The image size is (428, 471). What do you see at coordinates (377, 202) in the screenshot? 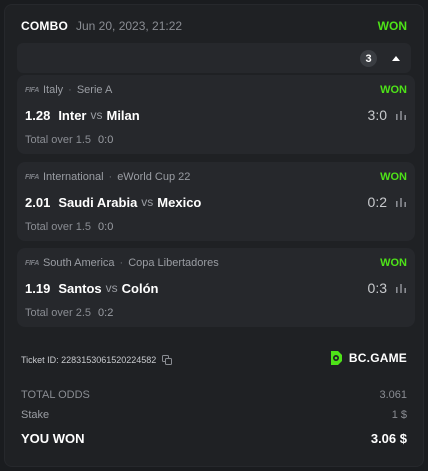
I see `match-score: 0:2` at bounding box center [377, 202].